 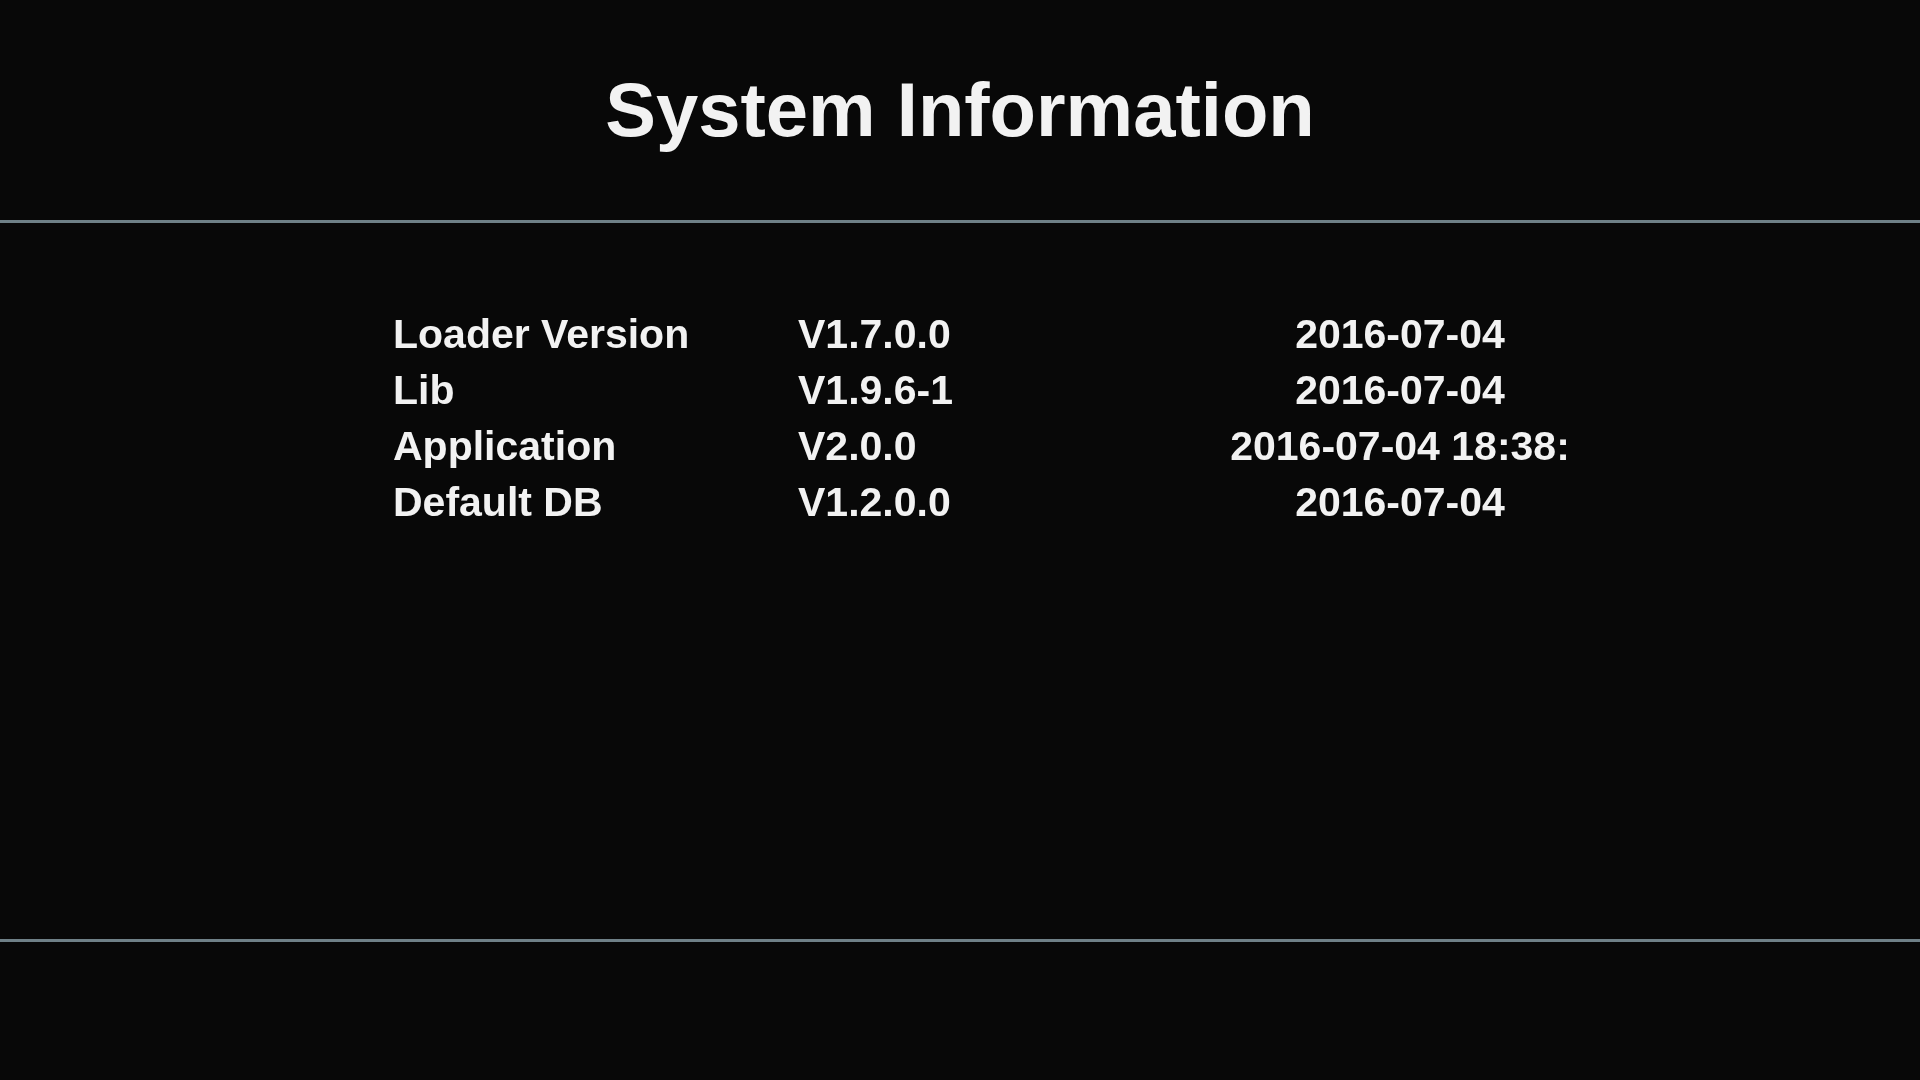 What do you see at coordinates (1400, 447) in the screenshot?
I see `date-value: 2016-07-04 18:38:` at bounding box center [1400, 447].